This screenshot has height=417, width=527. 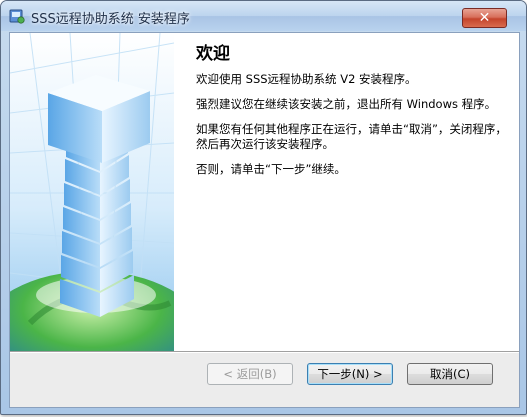 I want to click on cancel-button: 取消(C), so click(x=450, y=374).